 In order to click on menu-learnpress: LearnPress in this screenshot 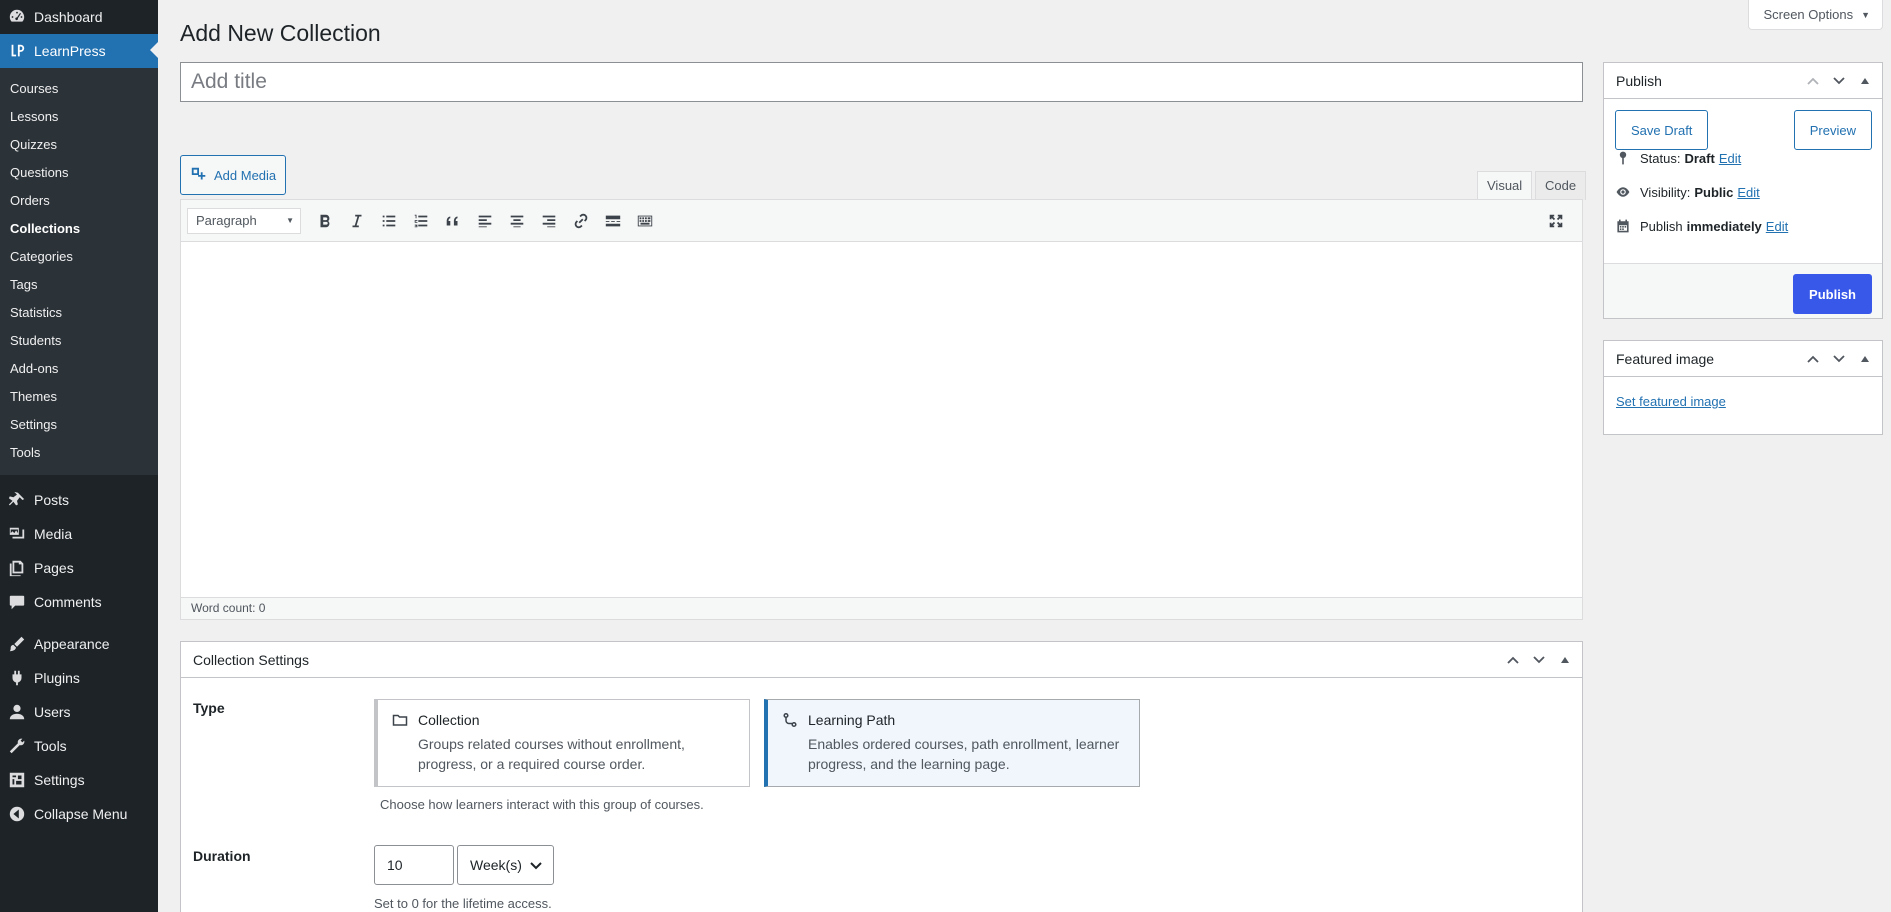, I will do `click(79, 51)`.